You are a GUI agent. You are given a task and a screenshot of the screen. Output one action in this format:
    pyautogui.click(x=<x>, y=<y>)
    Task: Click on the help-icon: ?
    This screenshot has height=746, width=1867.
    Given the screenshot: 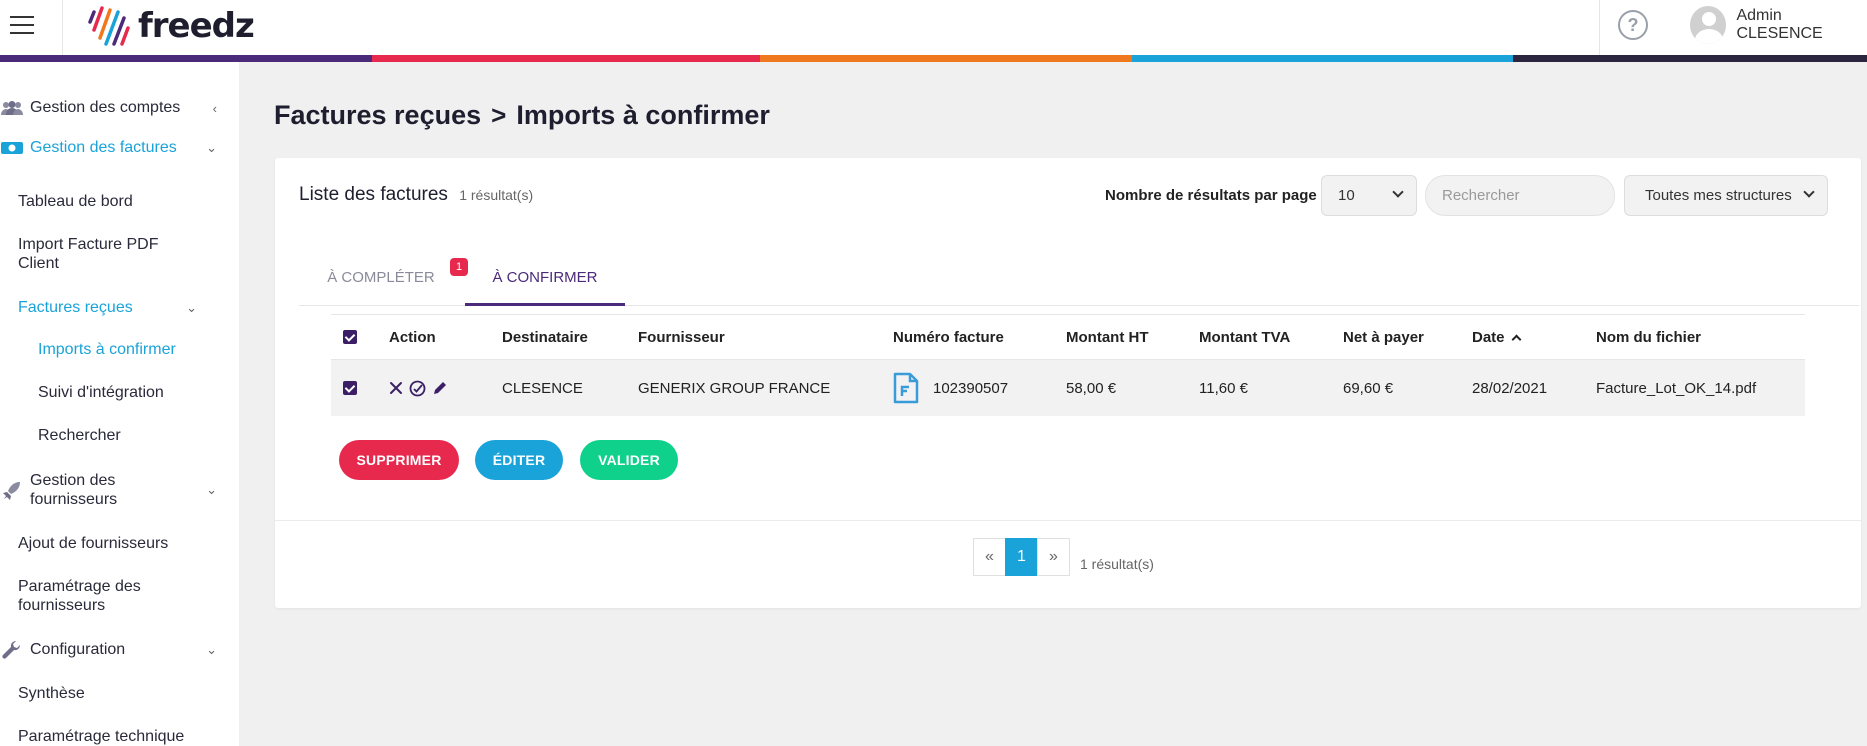 What is the action you would take?
    pyautogui.click(x=1633, y=25)
    